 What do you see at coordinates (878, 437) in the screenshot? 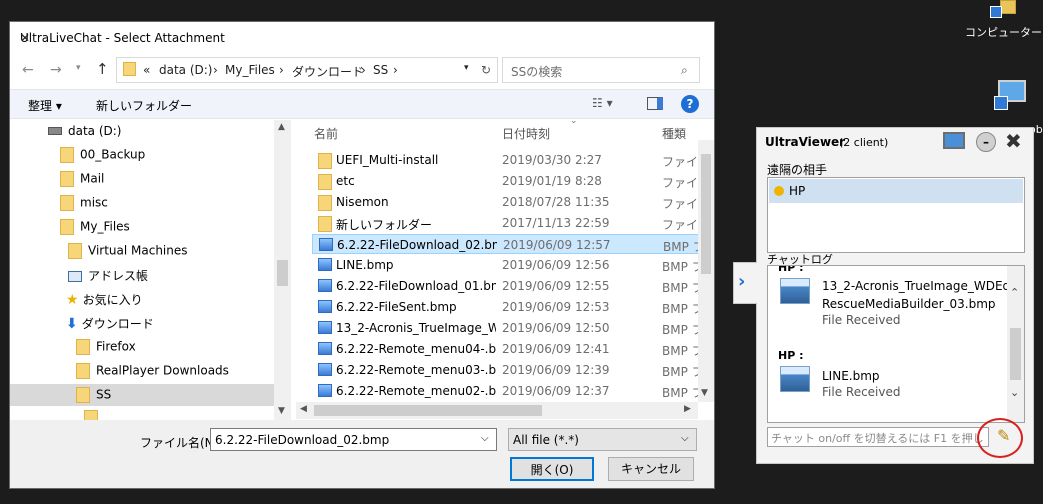
I see `chat-input: チャット on/off を切替えるには F1 を押し` at bounding box center [878, 437].